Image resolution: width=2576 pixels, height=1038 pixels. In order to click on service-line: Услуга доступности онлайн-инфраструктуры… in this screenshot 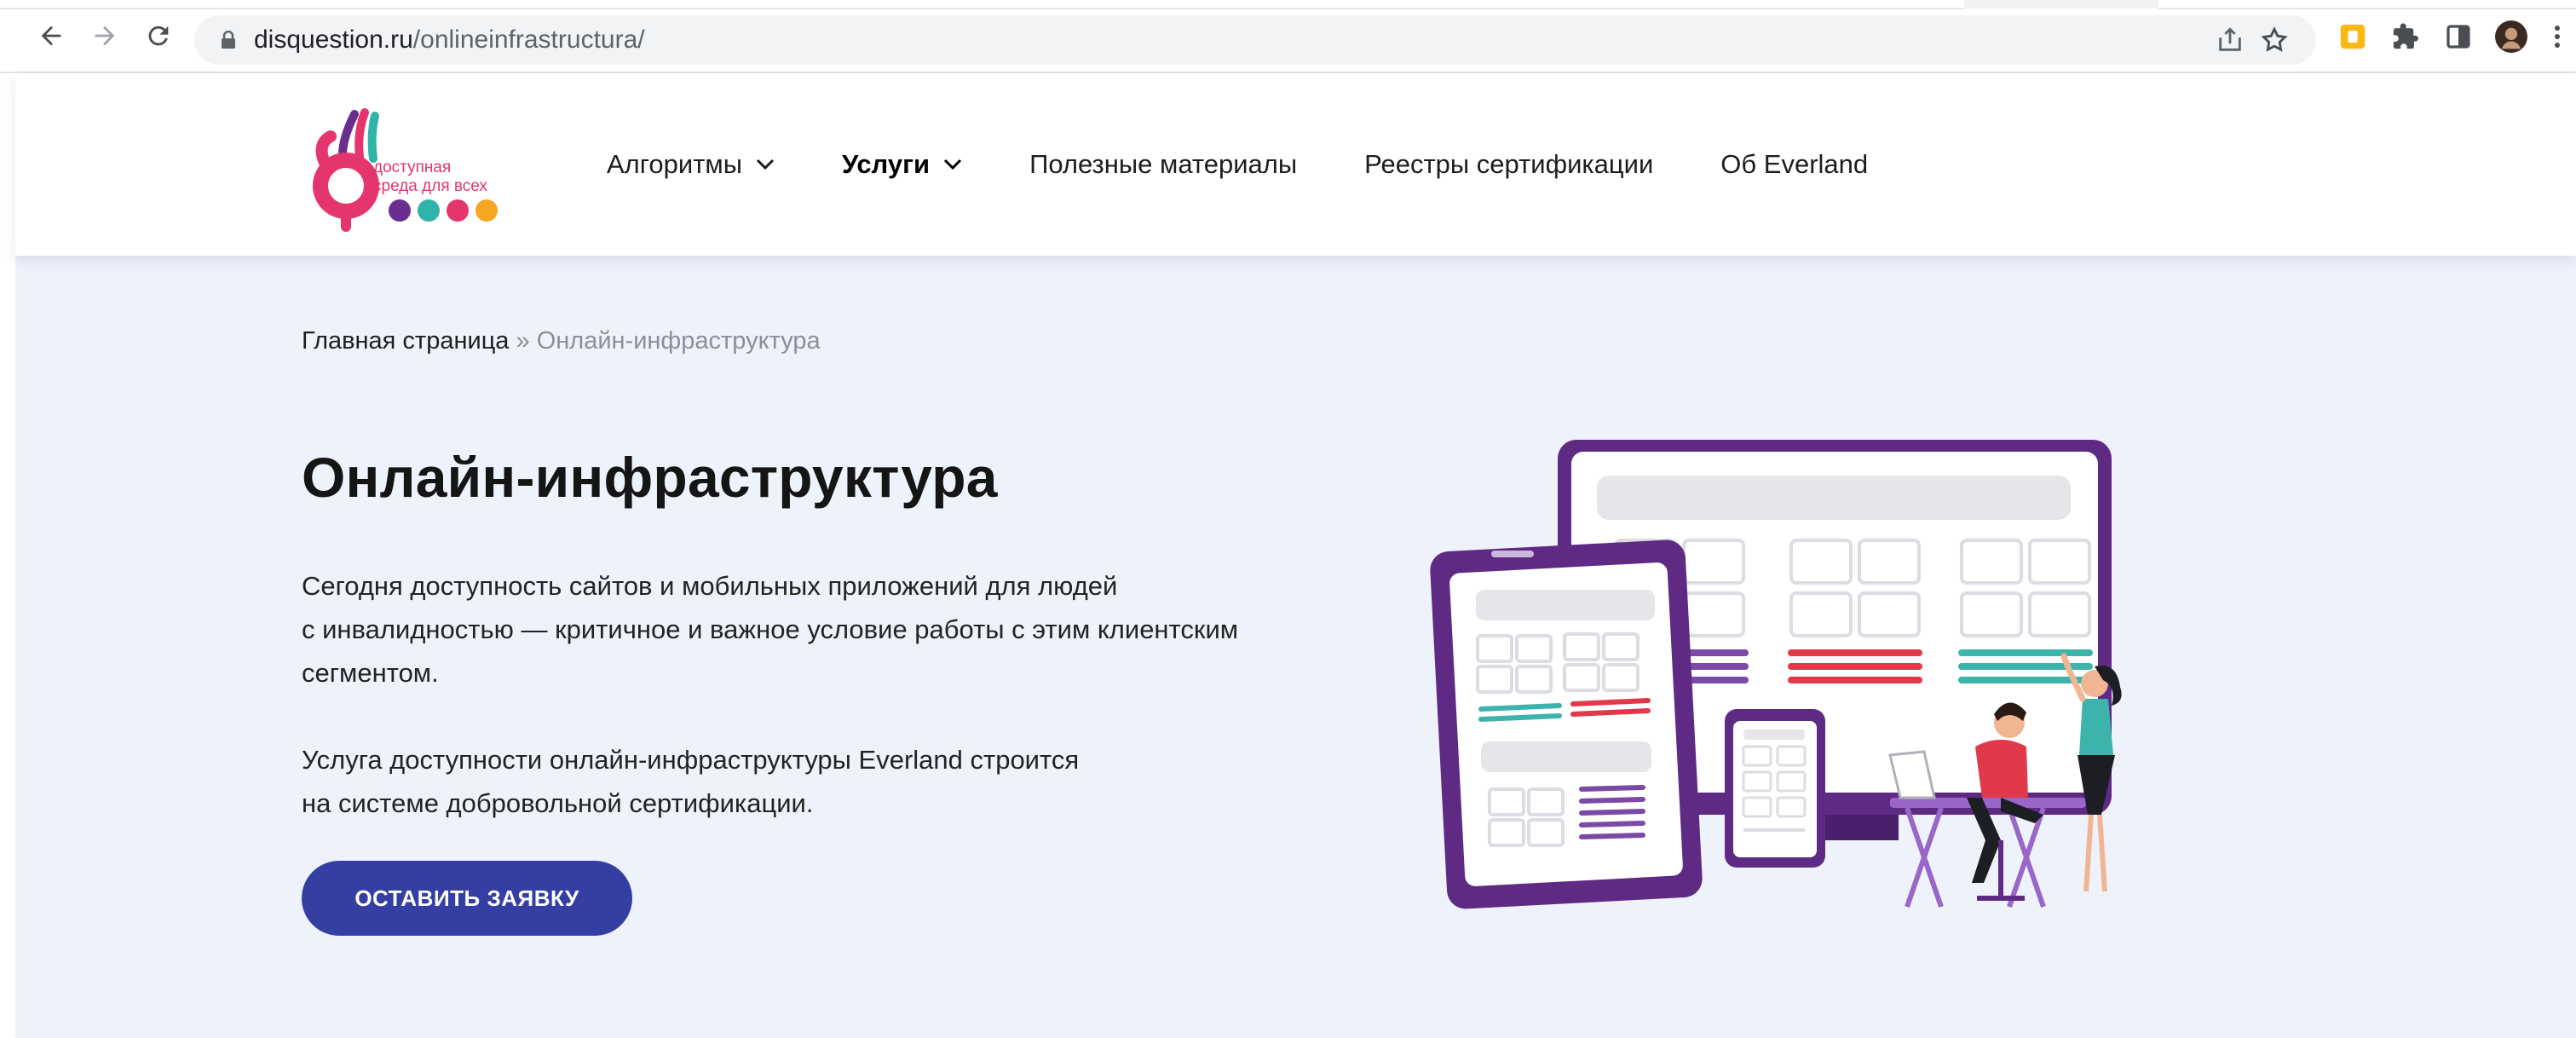, I will do `click(691, 760)`.